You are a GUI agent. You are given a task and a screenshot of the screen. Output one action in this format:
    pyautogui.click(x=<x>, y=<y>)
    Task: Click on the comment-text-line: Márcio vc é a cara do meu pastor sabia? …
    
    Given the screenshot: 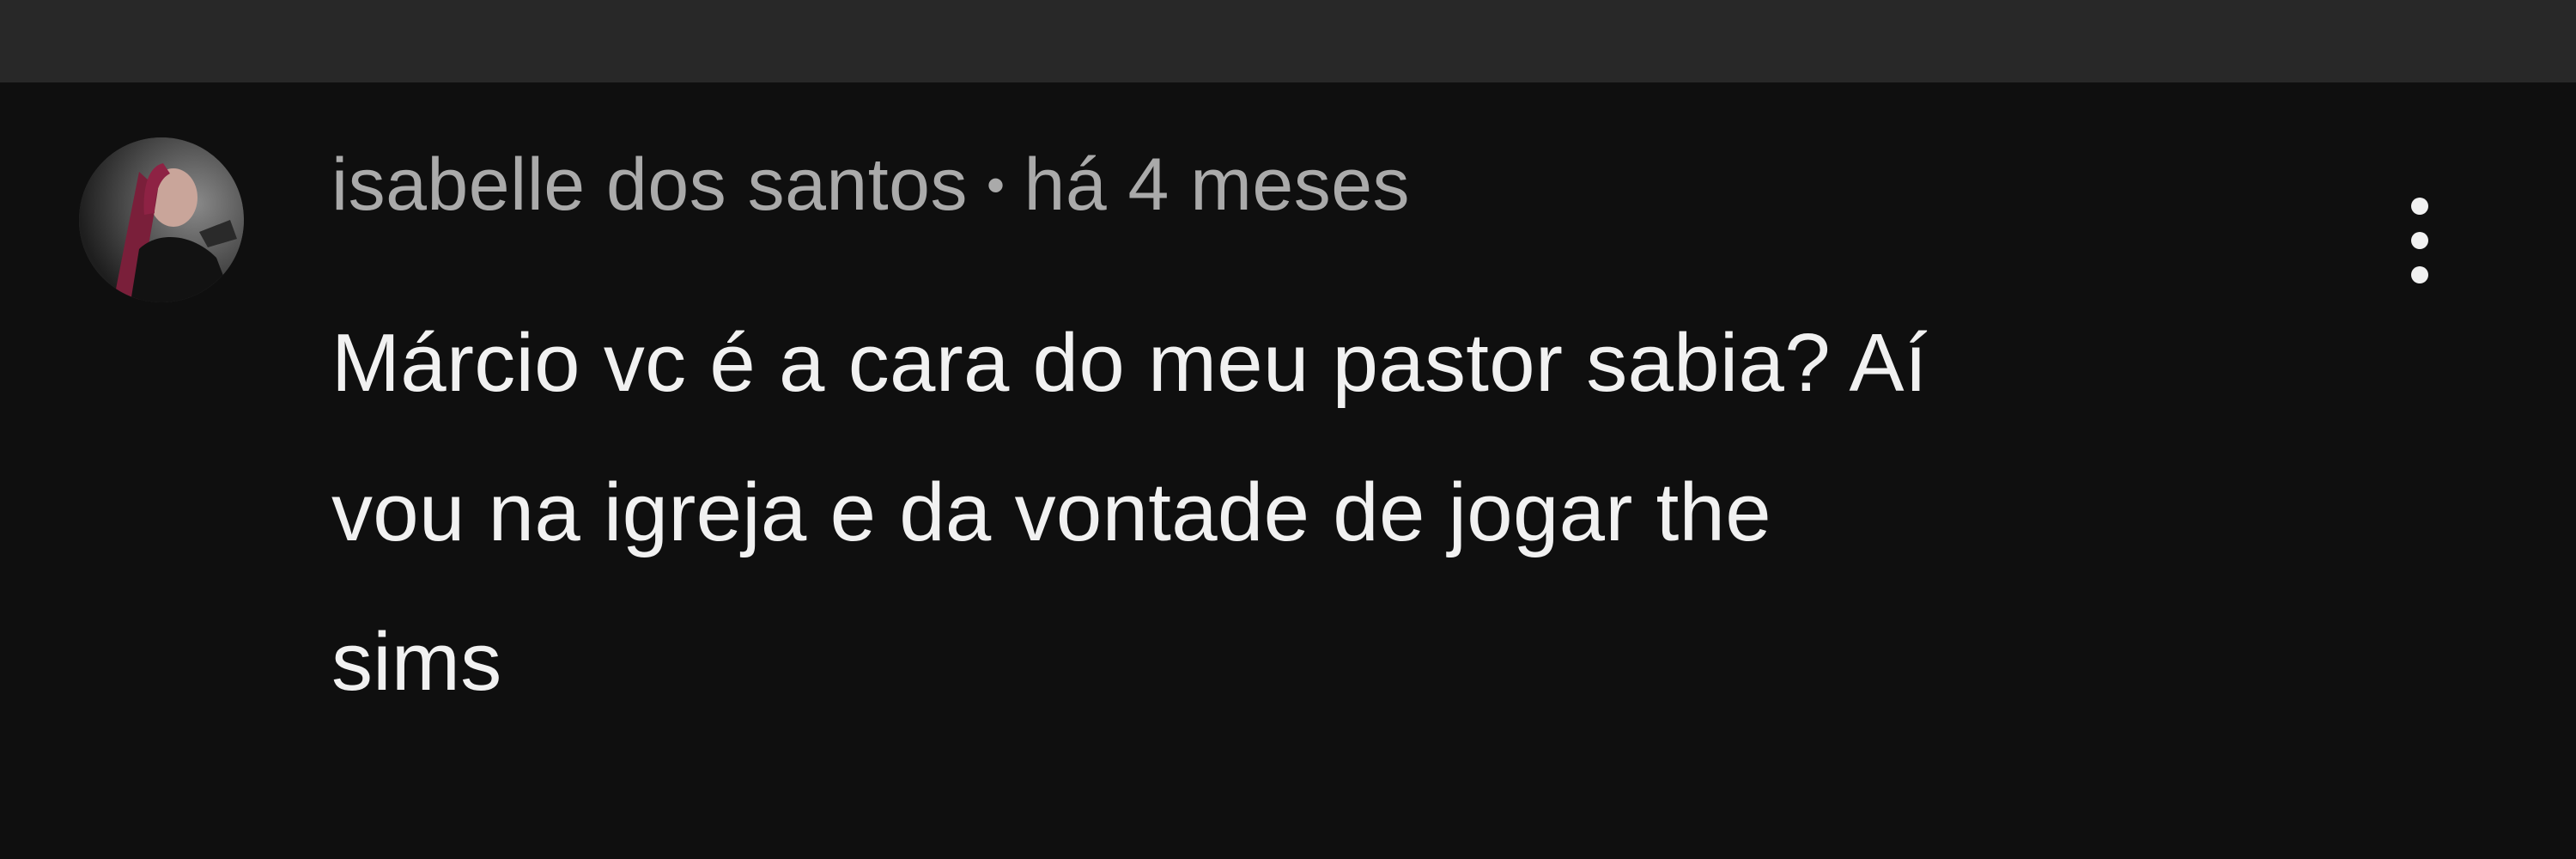 What is the action you would take?
    pyautogui.click(x=1129, y=363)
    